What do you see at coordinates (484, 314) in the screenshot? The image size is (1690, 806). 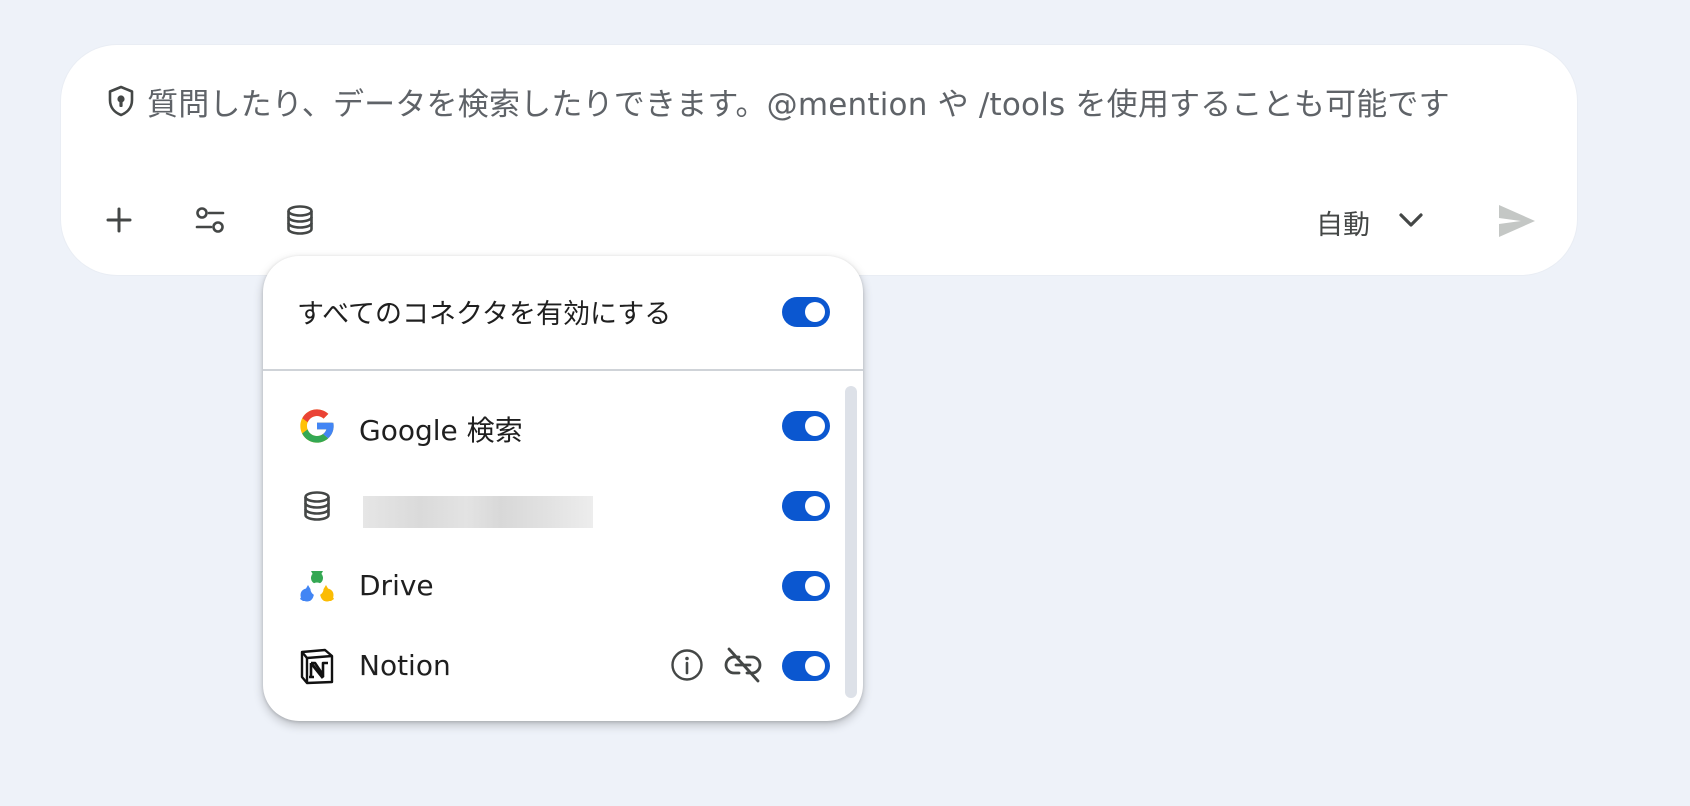 I see `enable-all-label: すべてのコネクタを有効にする` at bounding box center [484, 314].